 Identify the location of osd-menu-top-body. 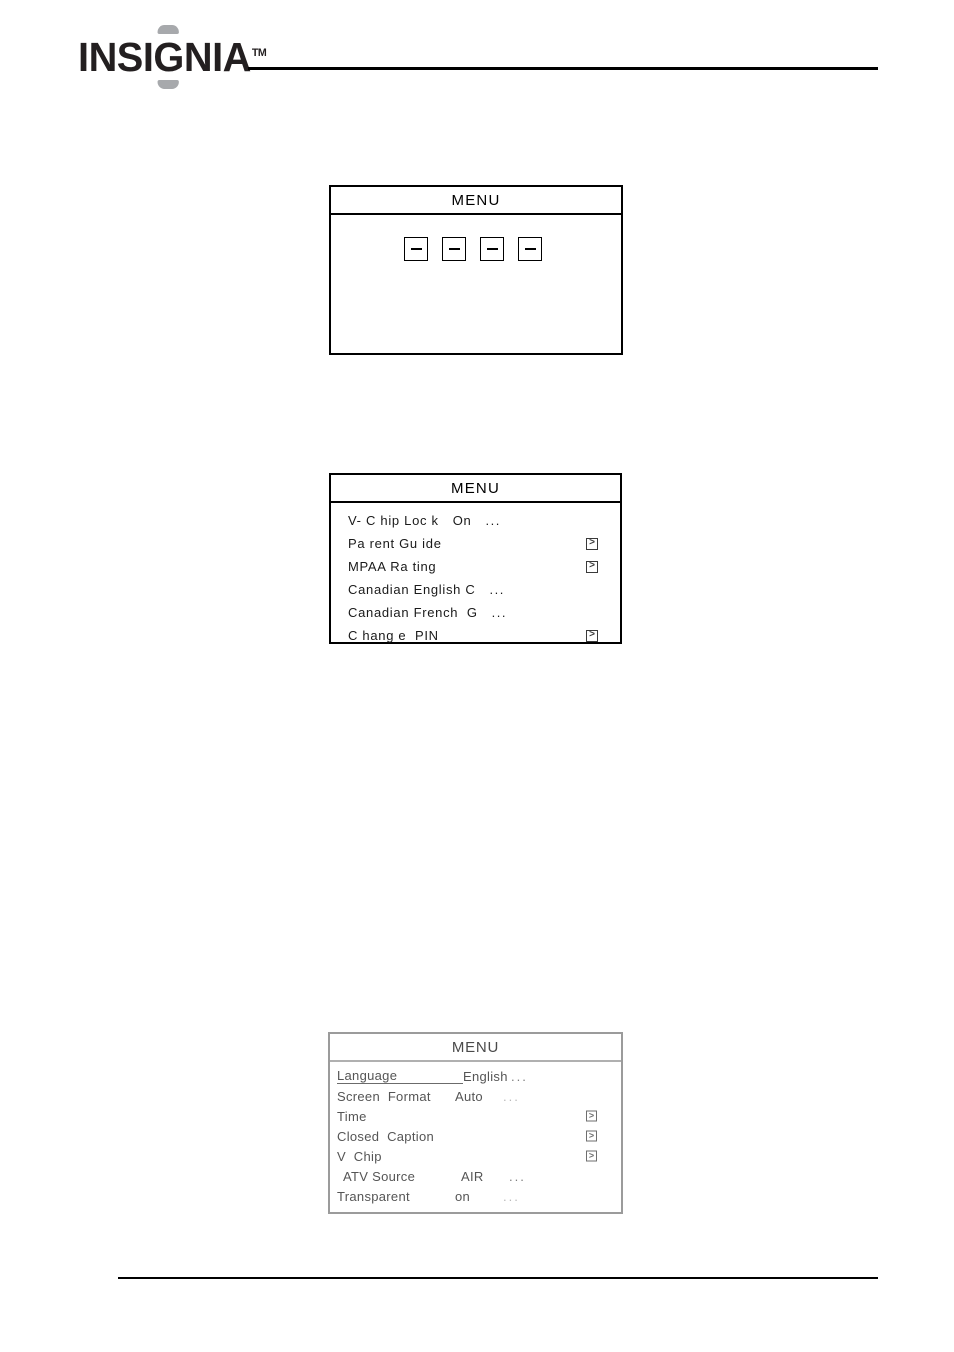
(476, 293).